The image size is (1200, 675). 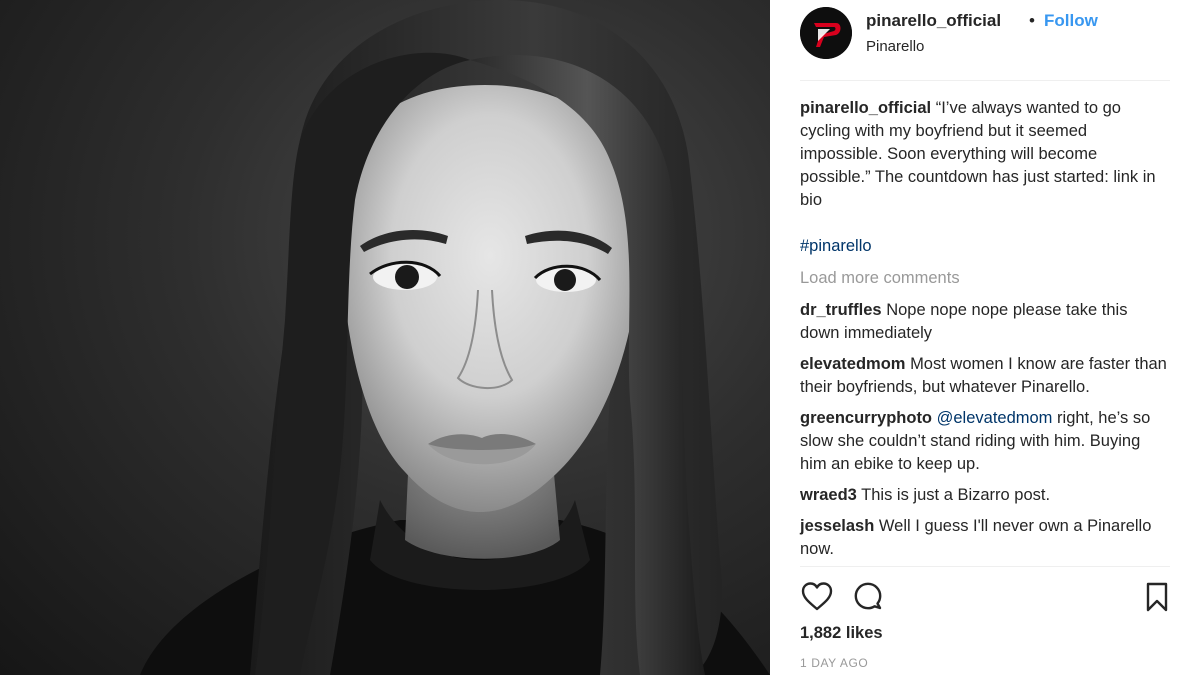 I want to click on heart-icon, so click(x=817, y=596).